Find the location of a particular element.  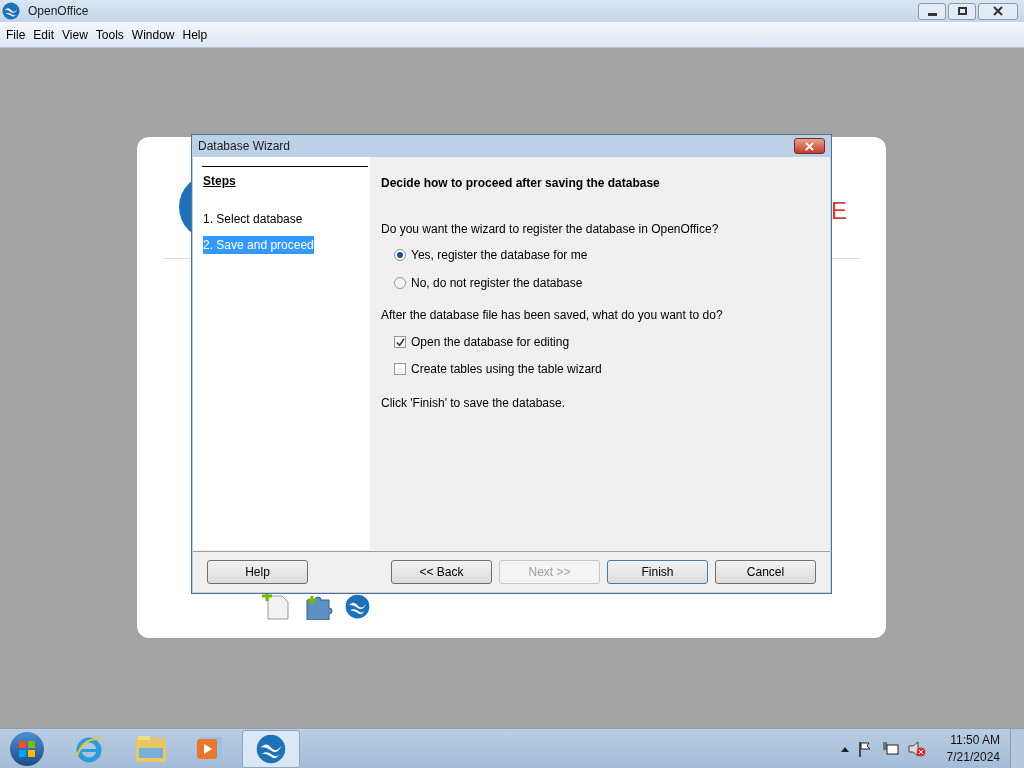

after-save-question: After the database file has been saved, what do you want to do? is located at coordinates (552, 315).